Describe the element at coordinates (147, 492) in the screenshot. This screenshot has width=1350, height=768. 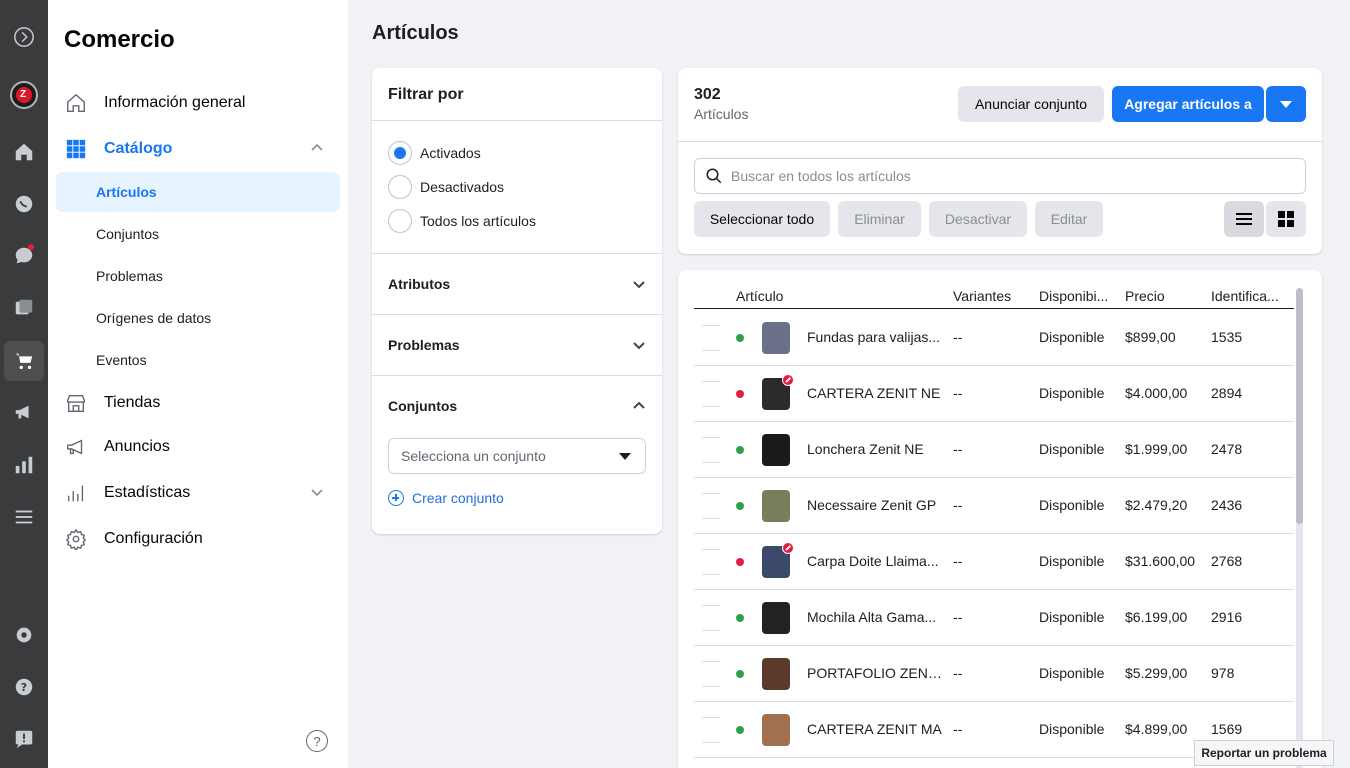
I see `sidebar-item-label: Estadísticas` at that location.